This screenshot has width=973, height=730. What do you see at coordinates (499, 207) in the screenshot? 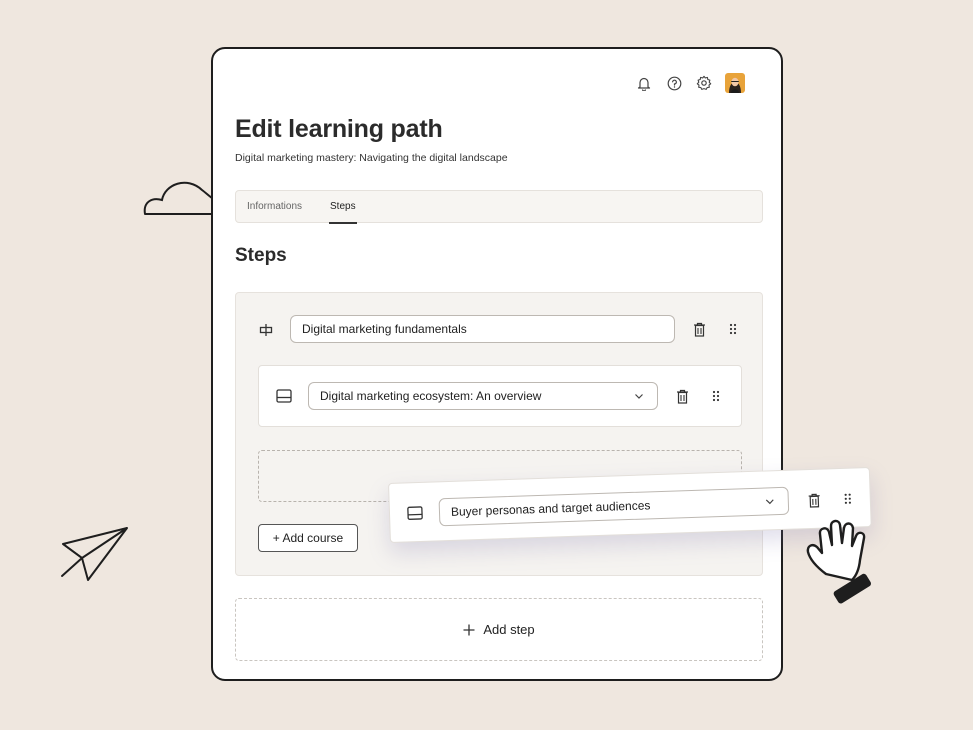
I see `tab-bar: Informations Steps` at bounding box center [499, 207].